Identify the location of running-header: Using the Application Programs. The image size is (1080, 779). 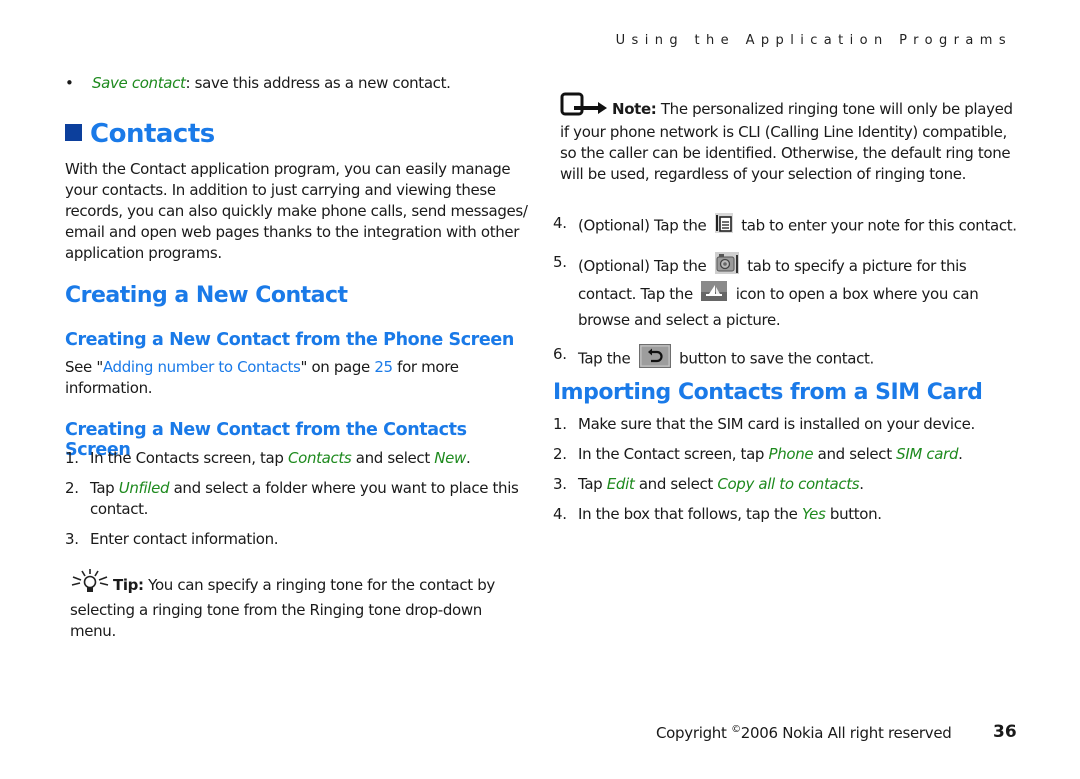
(813, 40).